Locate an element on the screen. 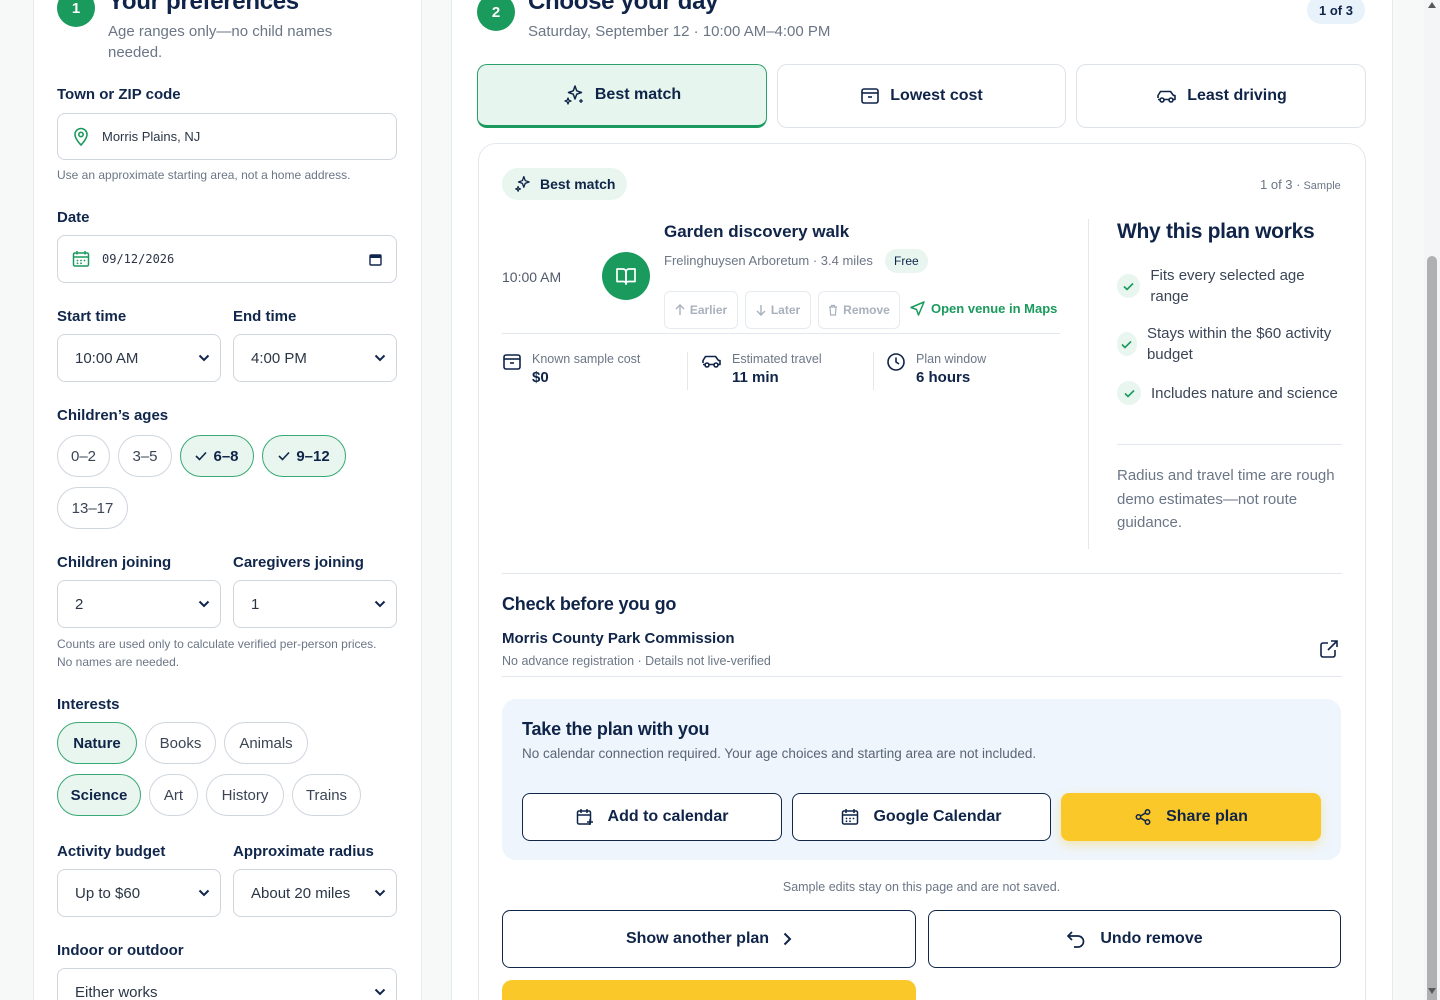 The width and height of the screenshot is (1440, 1000). chevron-right-icon is located at coordinates (787, 939).